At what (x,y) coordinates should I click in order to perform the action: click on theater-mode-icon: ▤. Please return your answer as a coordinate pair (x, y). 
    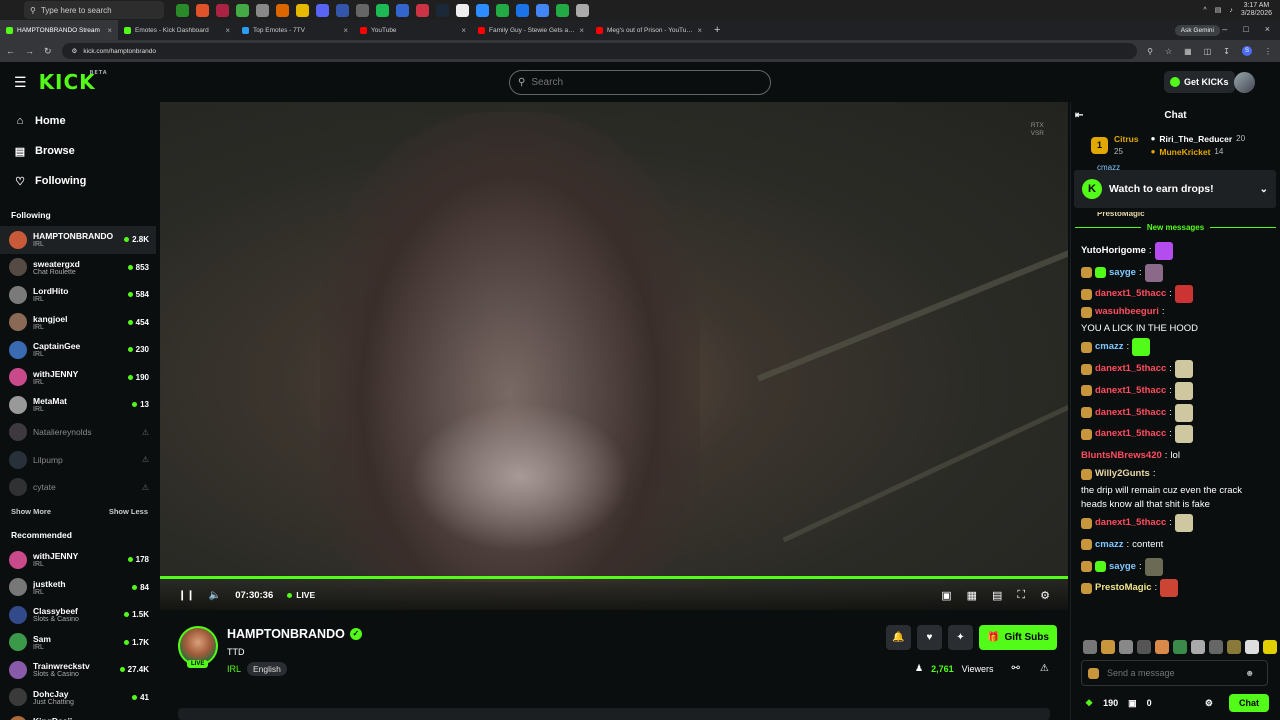
    Looking at the image, I should click on (997, 595).